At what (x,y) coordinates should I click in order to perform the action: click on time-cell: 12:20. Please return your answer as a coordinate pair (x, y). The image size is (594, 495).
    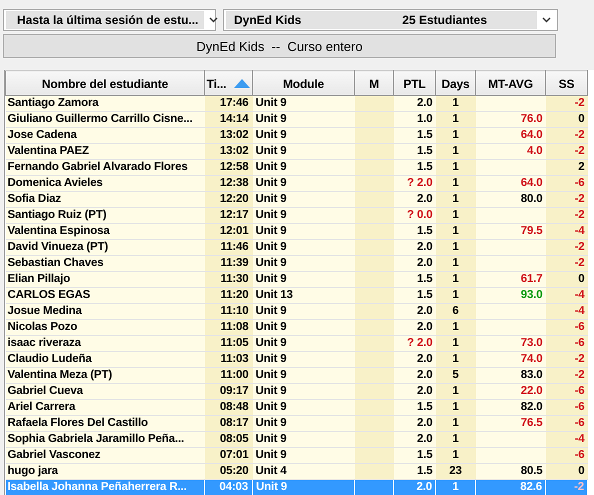
    Looking at the image, I should click on (234, 199).